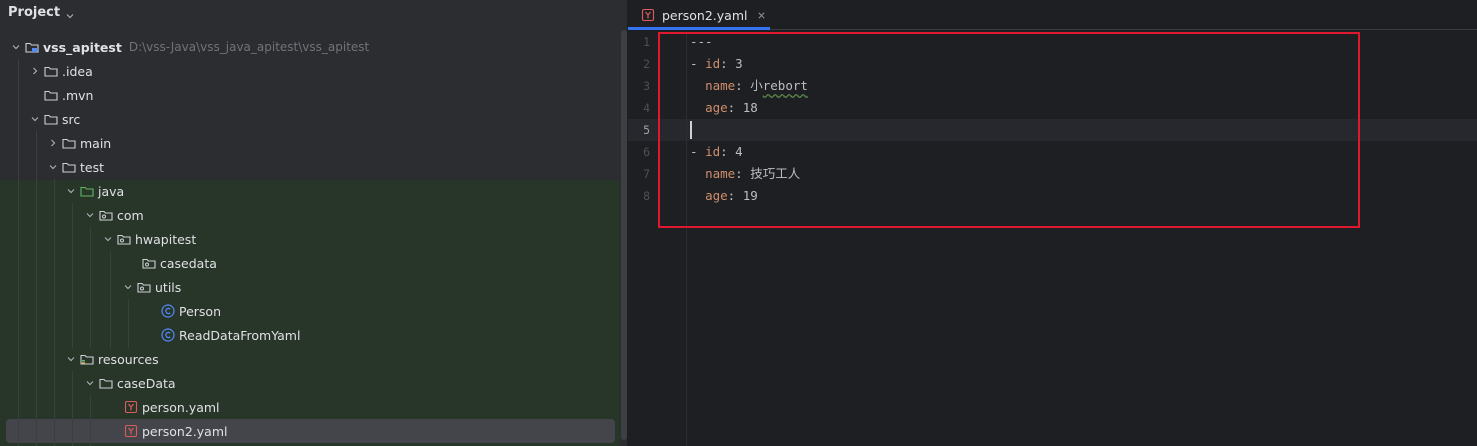  I want to click on panel-header: Project, so click(310, 12).